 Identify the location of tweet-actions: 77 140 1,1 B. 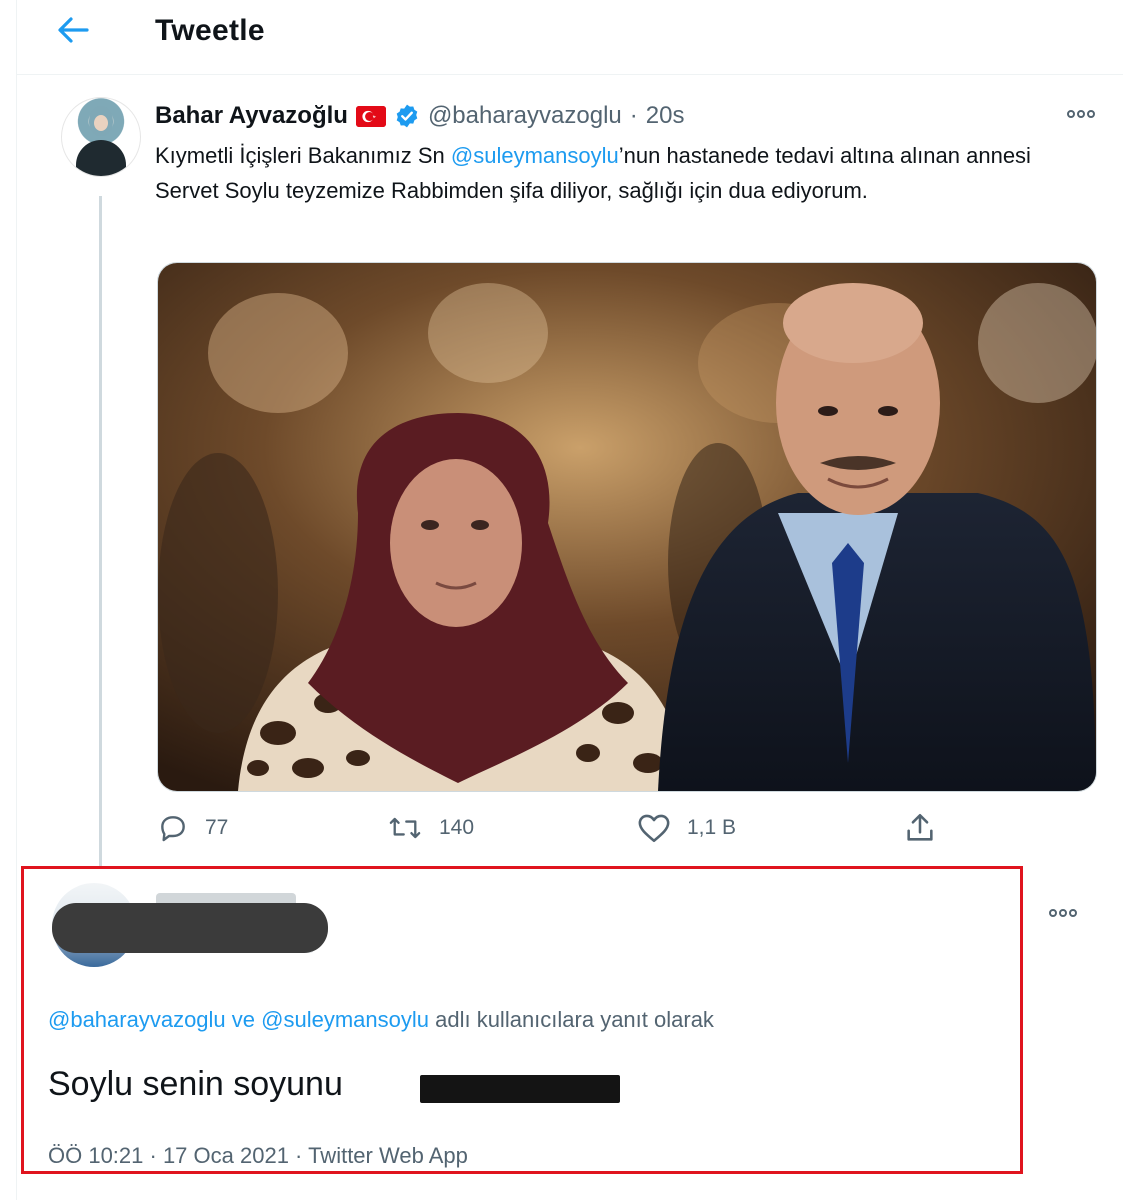
(560, 828).